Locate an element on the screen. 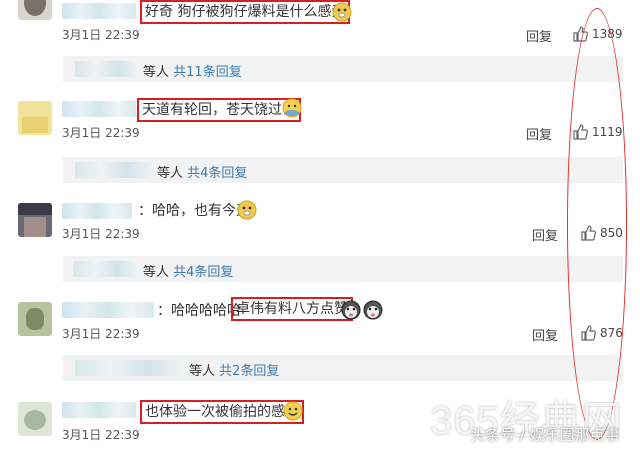  sub-replies-summary: 等人 共11条回复 is located at coordinates (192, 72).